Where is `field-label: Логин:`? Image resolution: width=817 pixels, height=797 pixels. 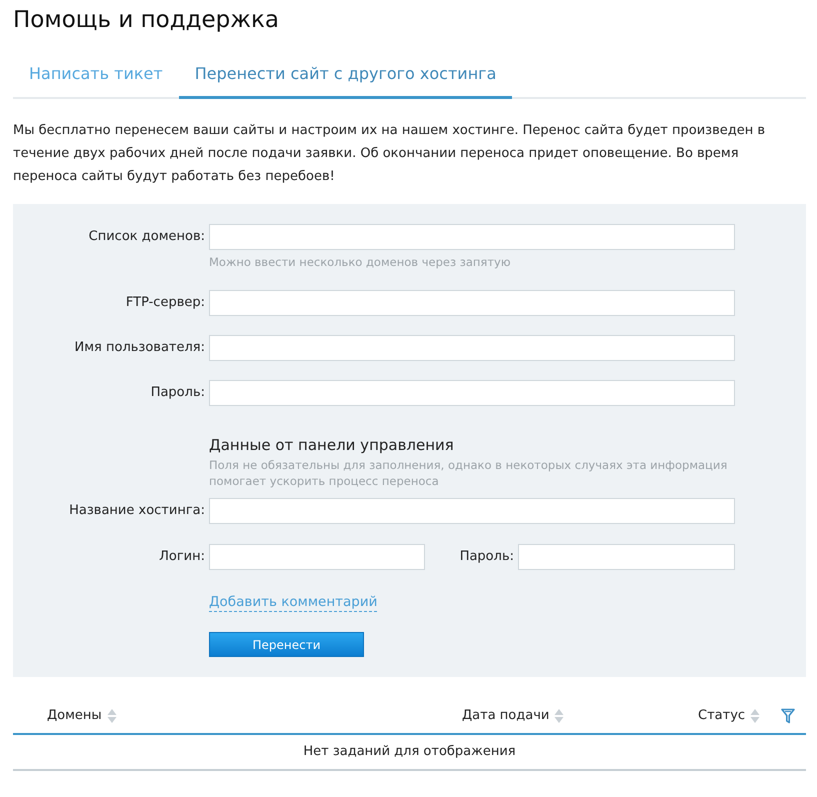 field-label: Логин: is located at coordinates (182, 557).